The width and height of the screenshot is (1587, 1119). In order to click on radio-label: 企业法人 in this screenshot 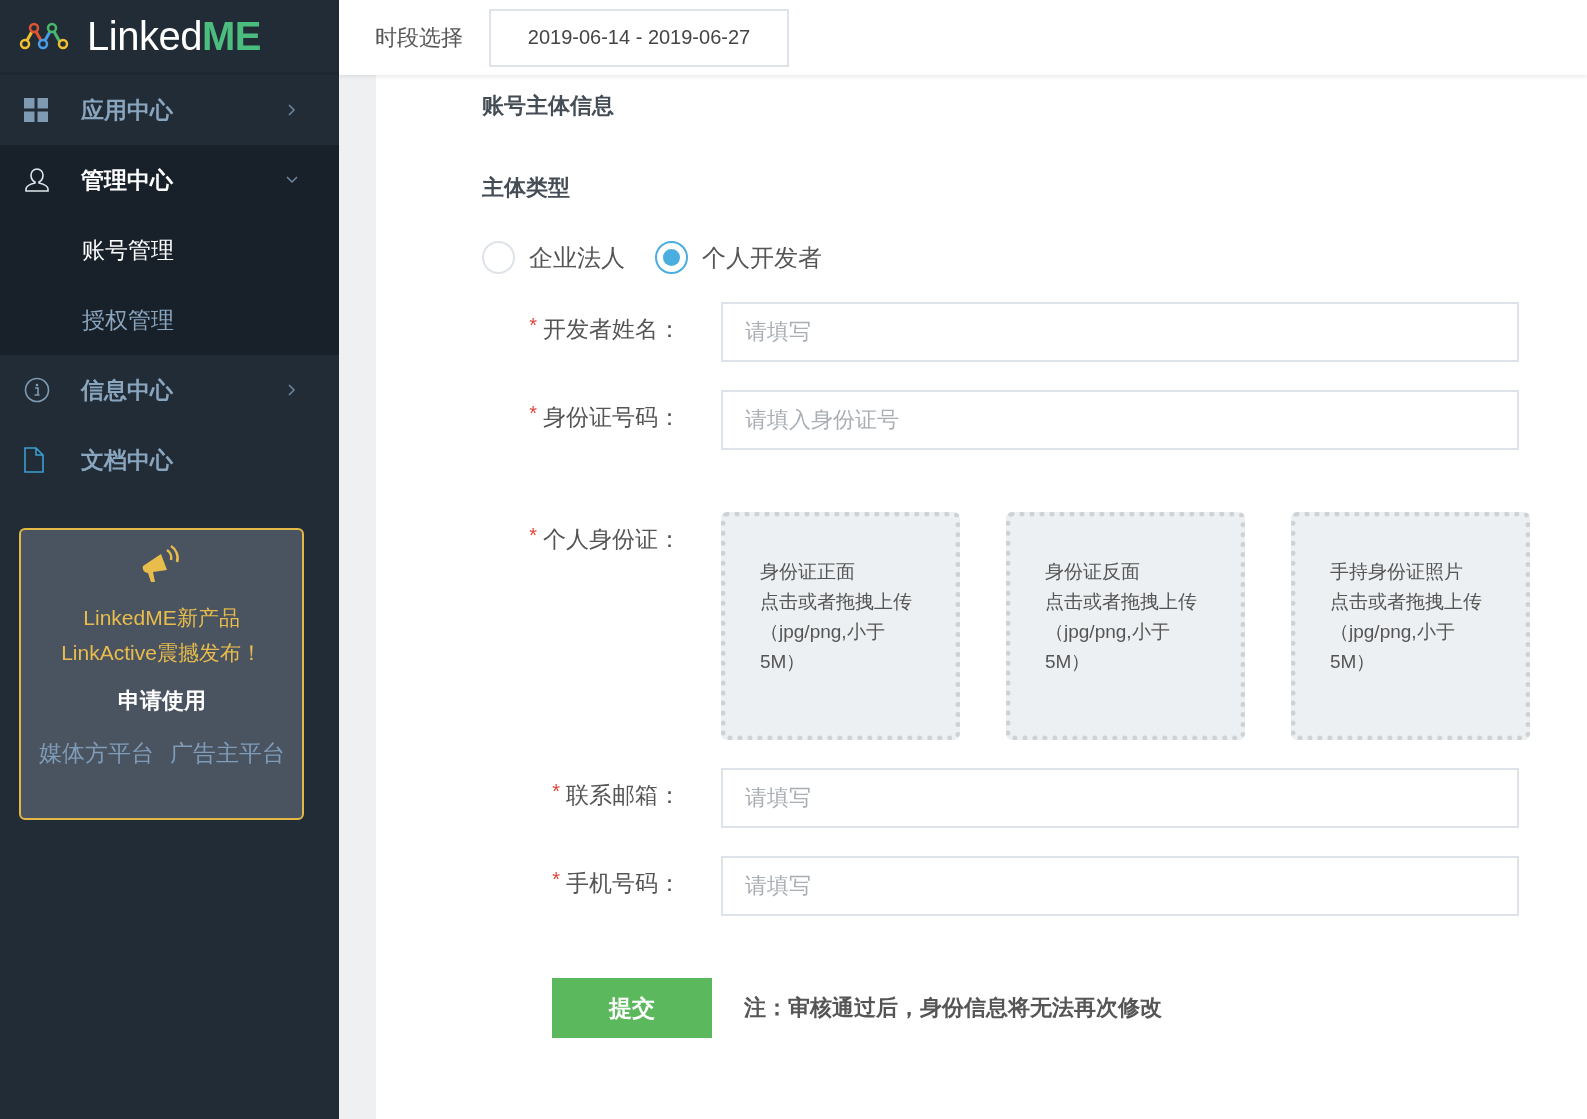, I will do `click(577, 257)`.